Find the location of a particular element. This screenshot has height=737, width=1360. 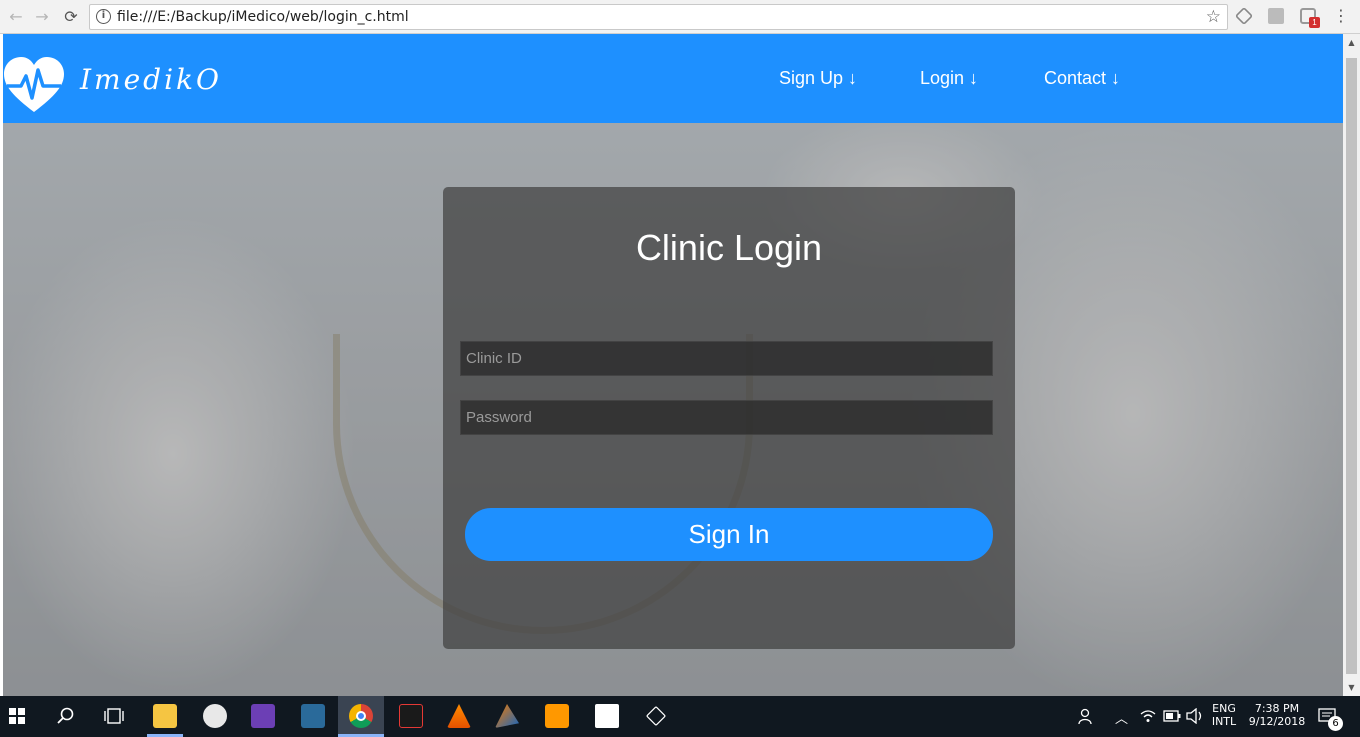

login-title: Clinic Login is located at coordinates (729, 247).